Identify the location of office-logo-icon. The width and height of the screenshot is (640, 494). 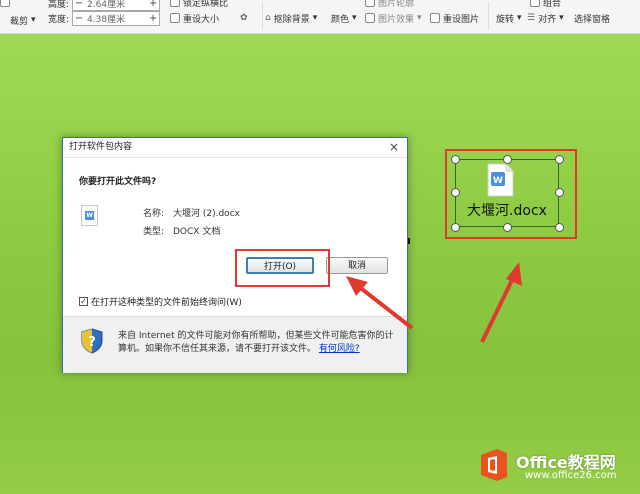
(494, 465).